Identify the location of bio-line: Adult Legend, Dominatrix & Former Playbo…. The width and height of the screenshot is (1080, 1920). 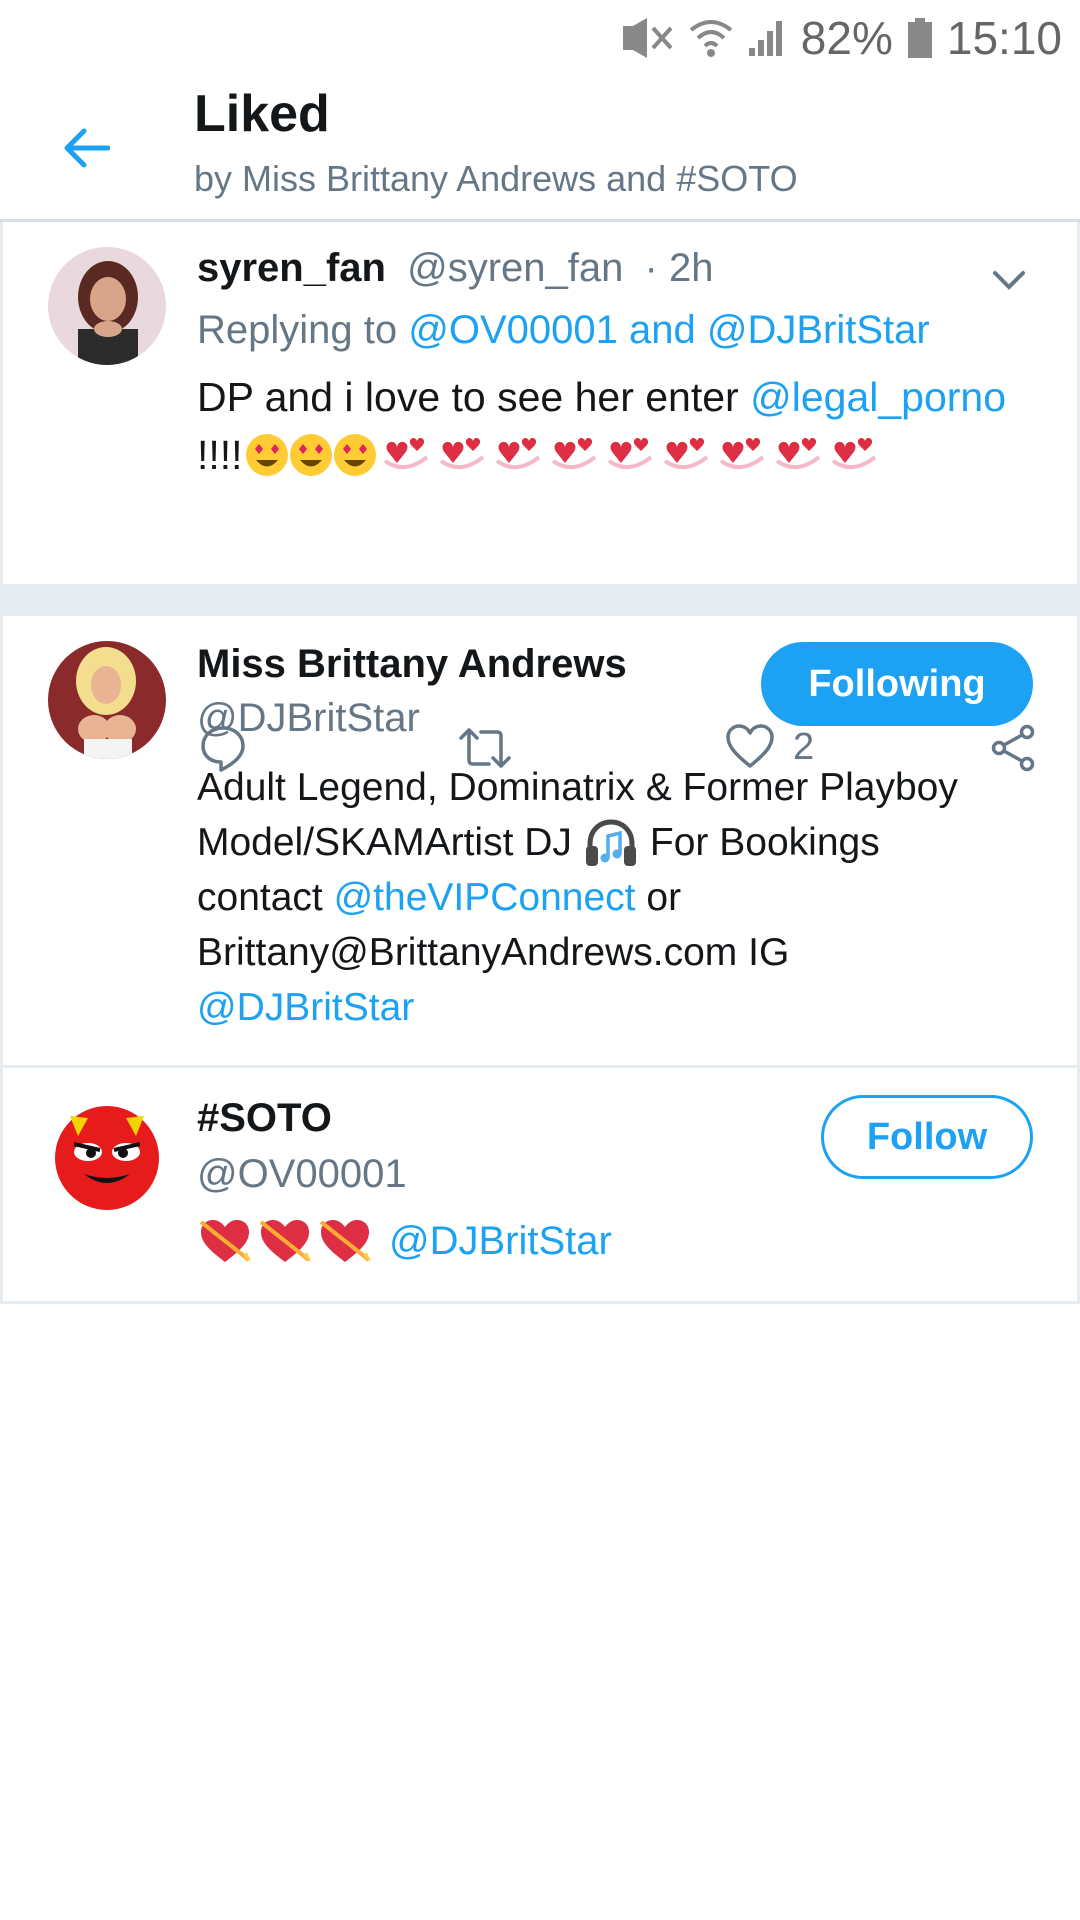
(577, 787).